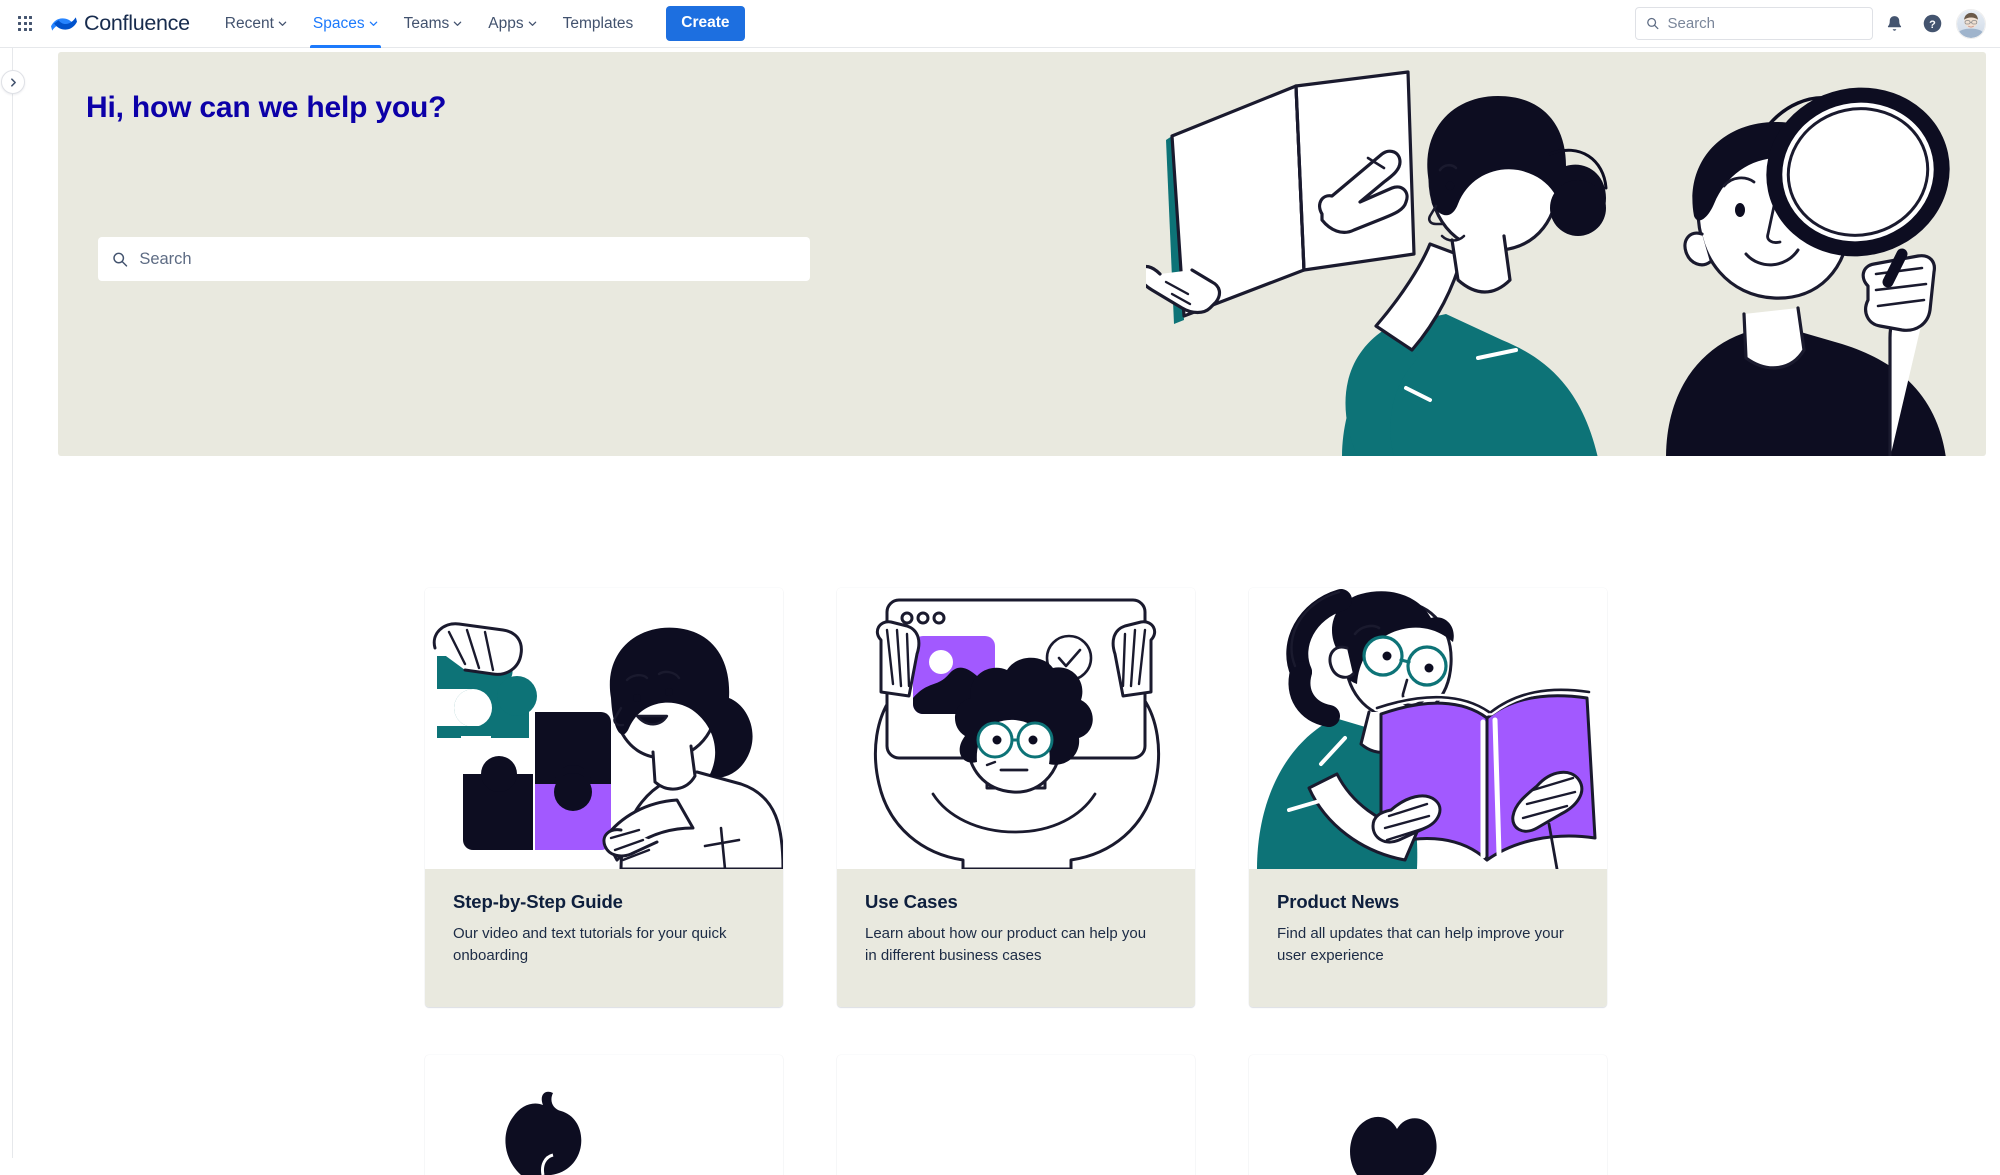 This screenshot has width=2000, height=1175. I want to click on help-button: ?, so click(1932, 24).